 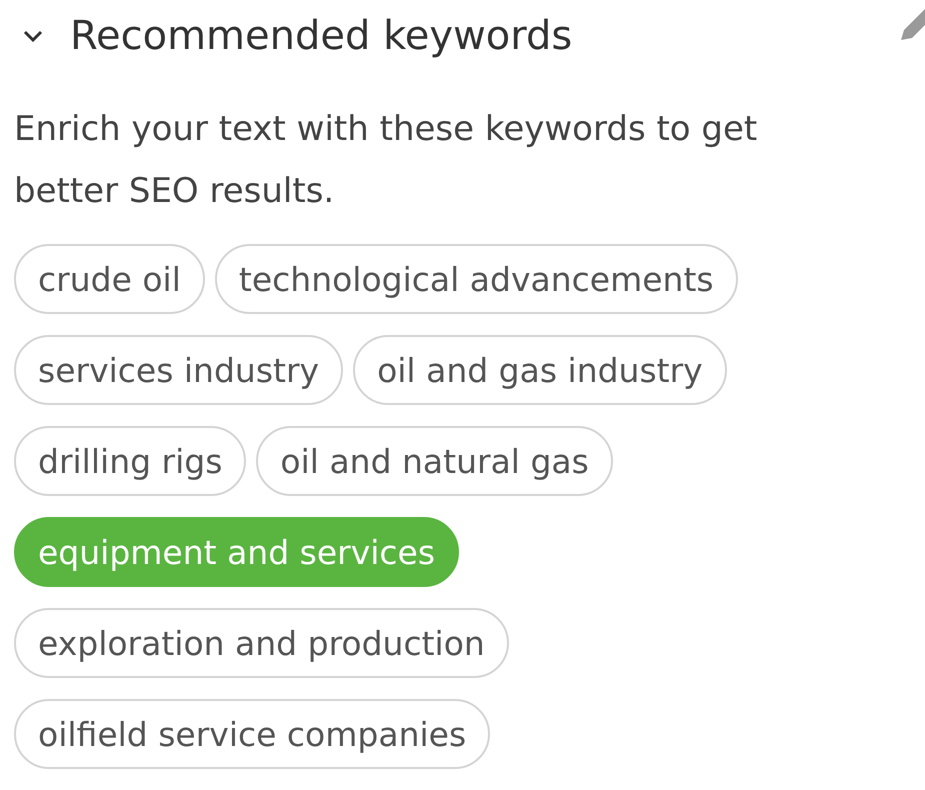 I want to click on keyword-chip: oilfield service companies, so click(x=252, y=734).